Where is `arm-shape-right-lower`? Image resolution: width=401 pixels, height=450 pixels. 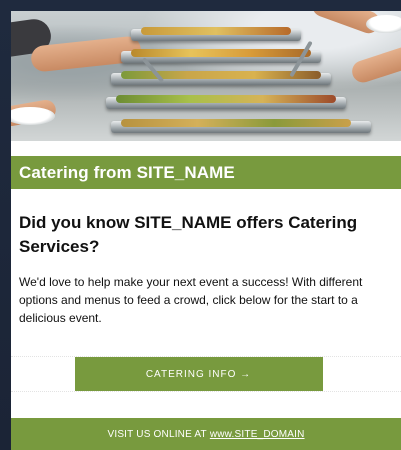 arm-shape-right-lower is located at coordinates (375, 64).